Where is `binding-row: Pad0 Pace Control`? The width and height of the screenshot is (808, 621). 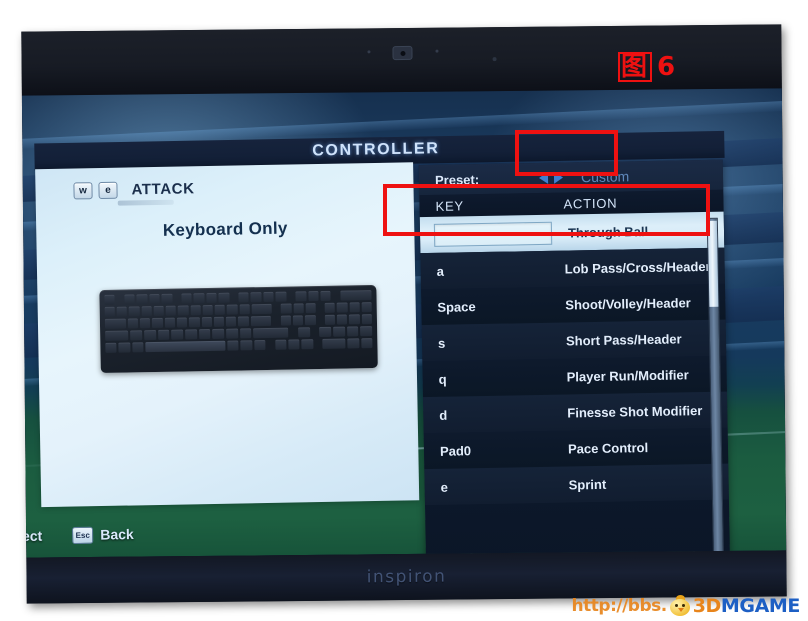
binding-row: Pad0 Pace Control is located at coordinates (576, 448).